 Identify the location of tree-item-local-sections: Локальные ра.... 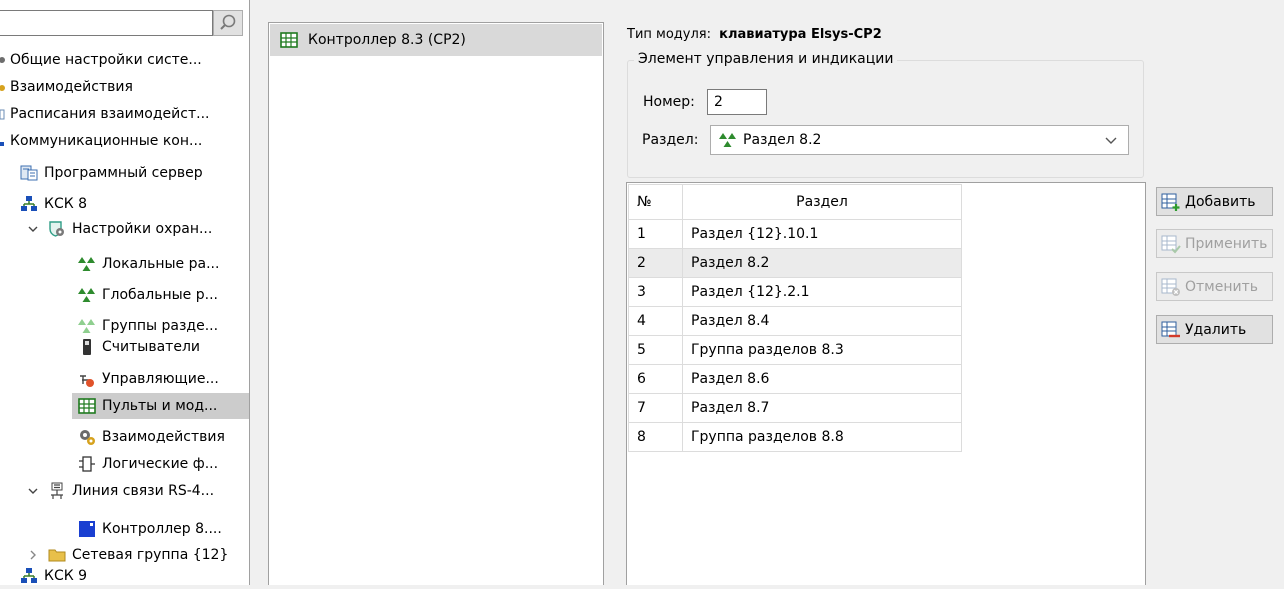
(148, 264).